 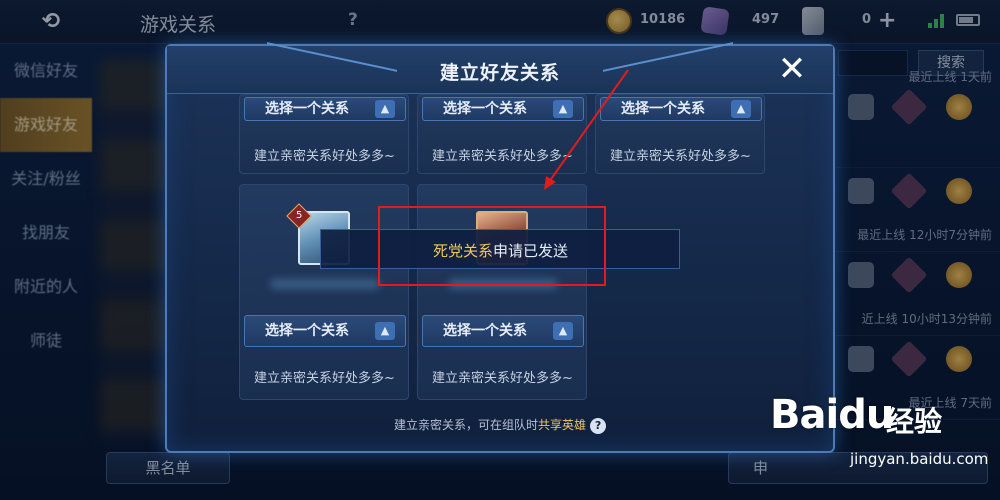 What do you see at coordinates (919, 459) in the screenshot?
I see `watermark-url: jingyan.baidu.com` at bounding box center [919, 459].